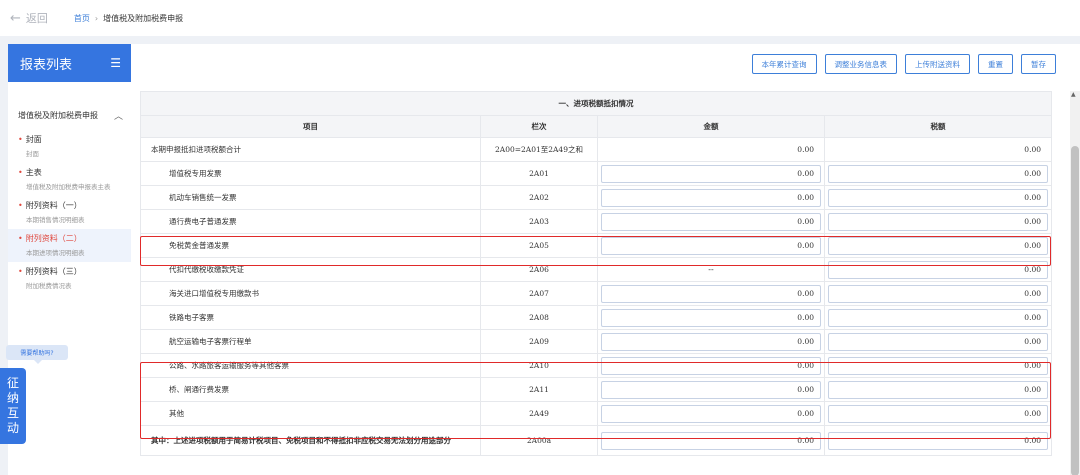  Describe the element at coordinates (784, 64) in the screenshot. I see `annual-query-button: 本年累计查询` at that location.